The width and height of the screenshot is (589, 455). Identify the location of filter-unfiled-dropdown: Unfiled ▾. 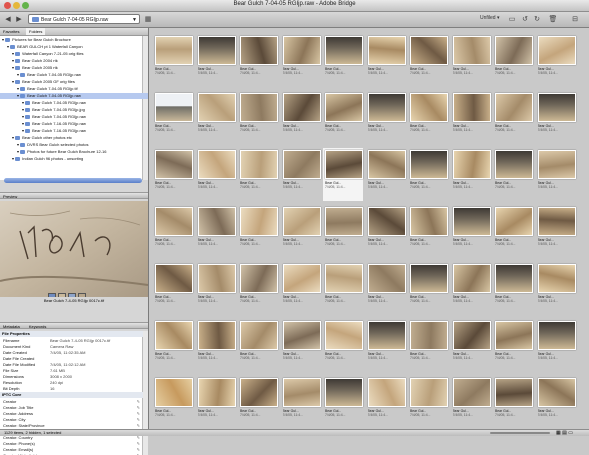
(489, 18).